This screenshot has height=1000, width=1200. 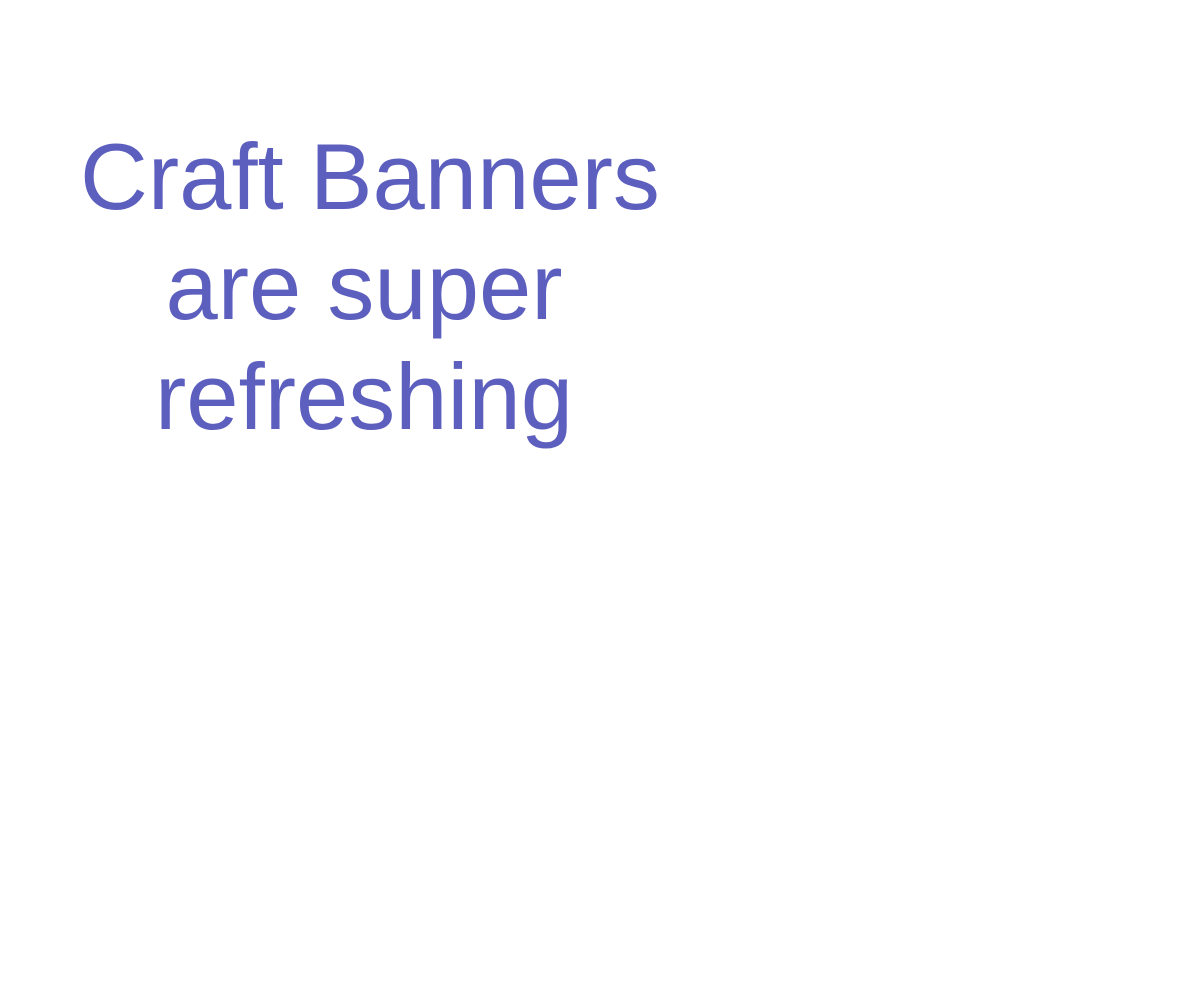 I want to click on headline-line-3: refreshing, so click(x=364, y=396).